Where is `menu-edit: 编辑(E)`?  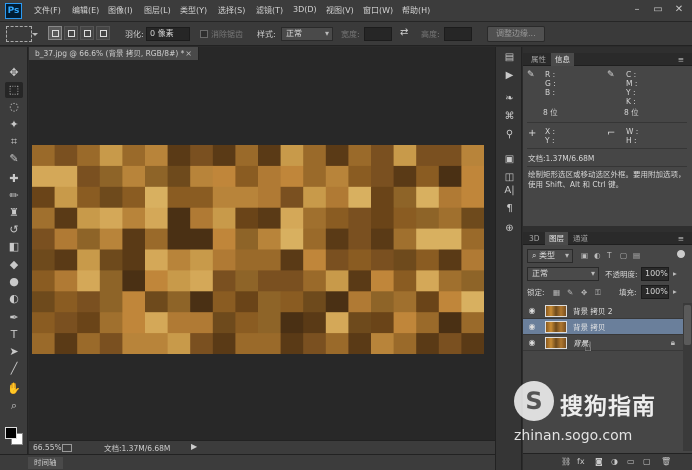 menu-edit: 编辑(E) is located at coordinates (85, 10).